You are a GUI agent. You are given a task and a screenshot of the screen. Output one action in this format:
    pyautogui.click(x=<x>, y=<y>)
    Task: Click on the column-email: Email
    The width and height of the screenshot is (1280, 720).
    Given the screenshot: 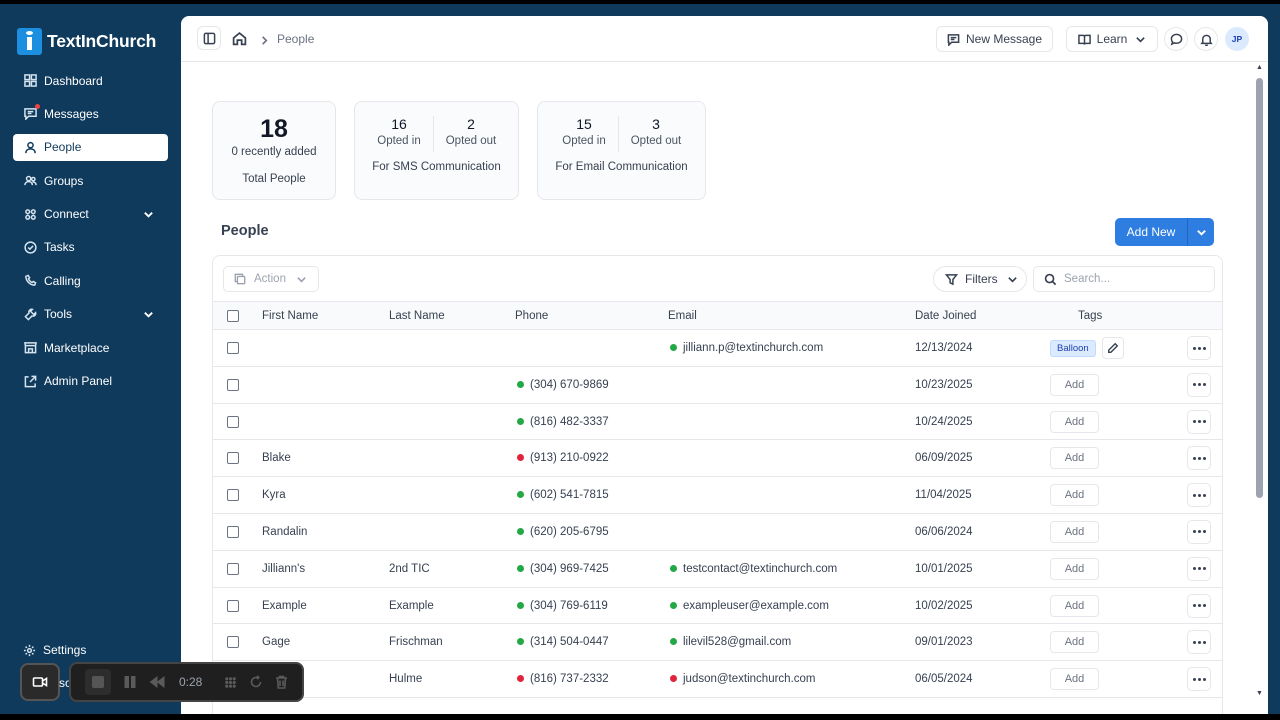 What is the action you would take?
    pyautogui.click(x=682, y=316)
    